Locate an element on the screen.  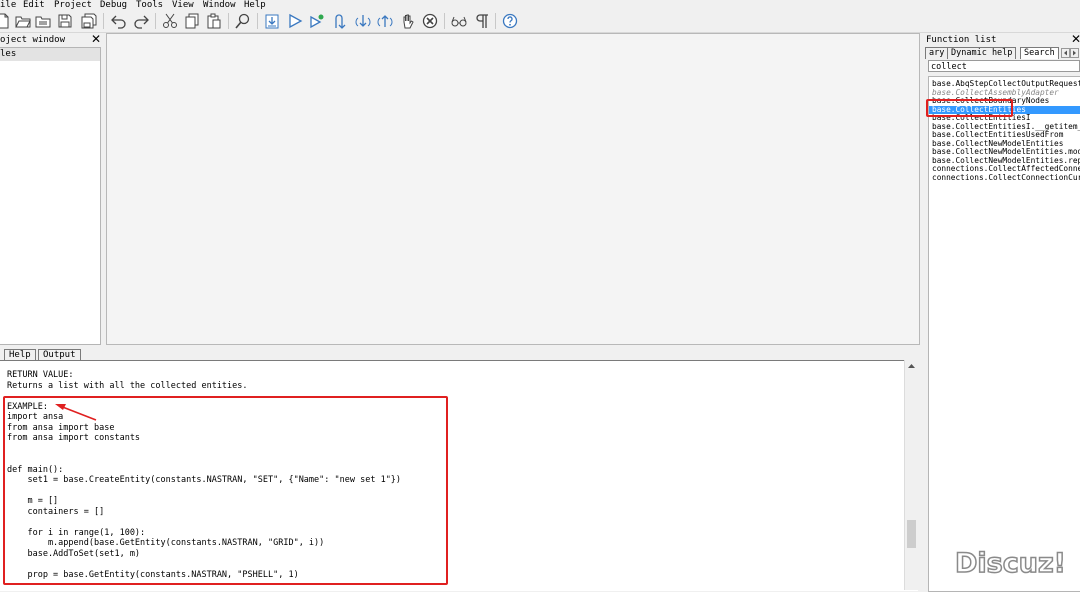
highlight-example-box is located at coordinates (225, 490).